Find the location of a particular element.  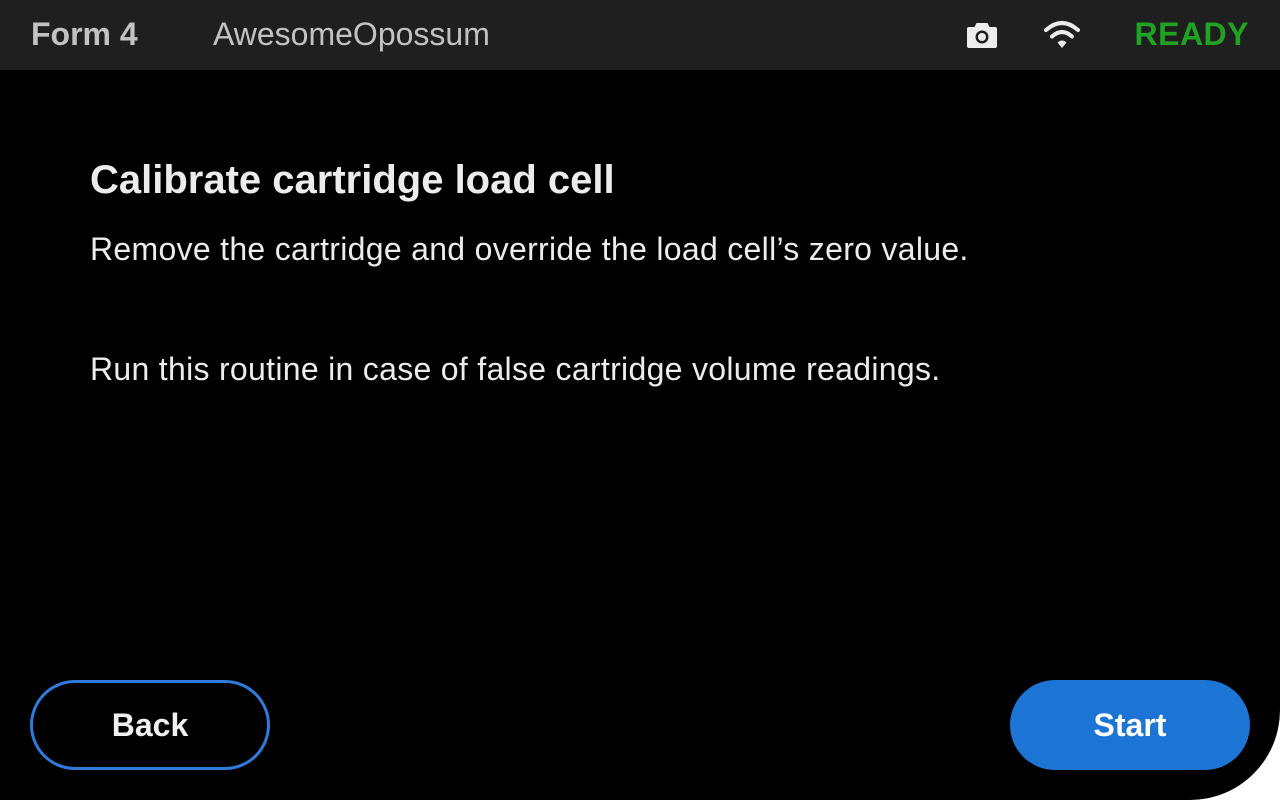

camera-icon is located at coordinates (982, 35).